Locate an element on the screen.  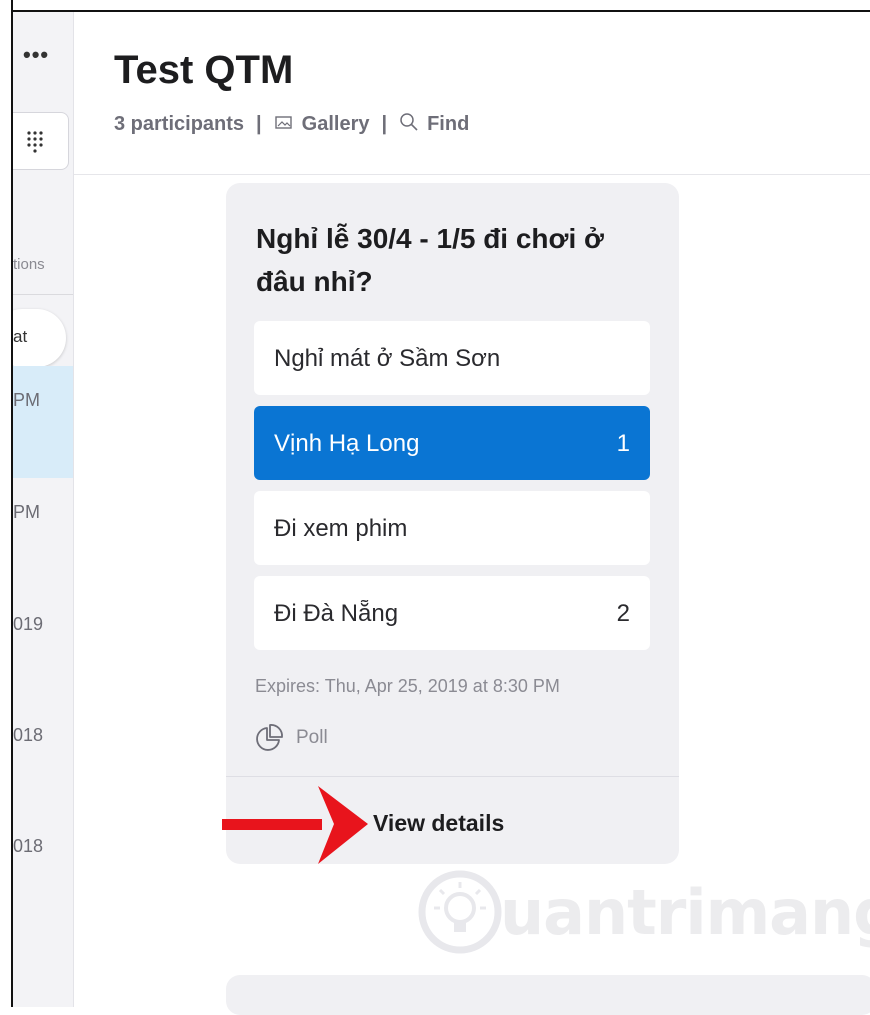
poll-option: Đi Đà Nẵng 2 is located at coordinates (452, 613).